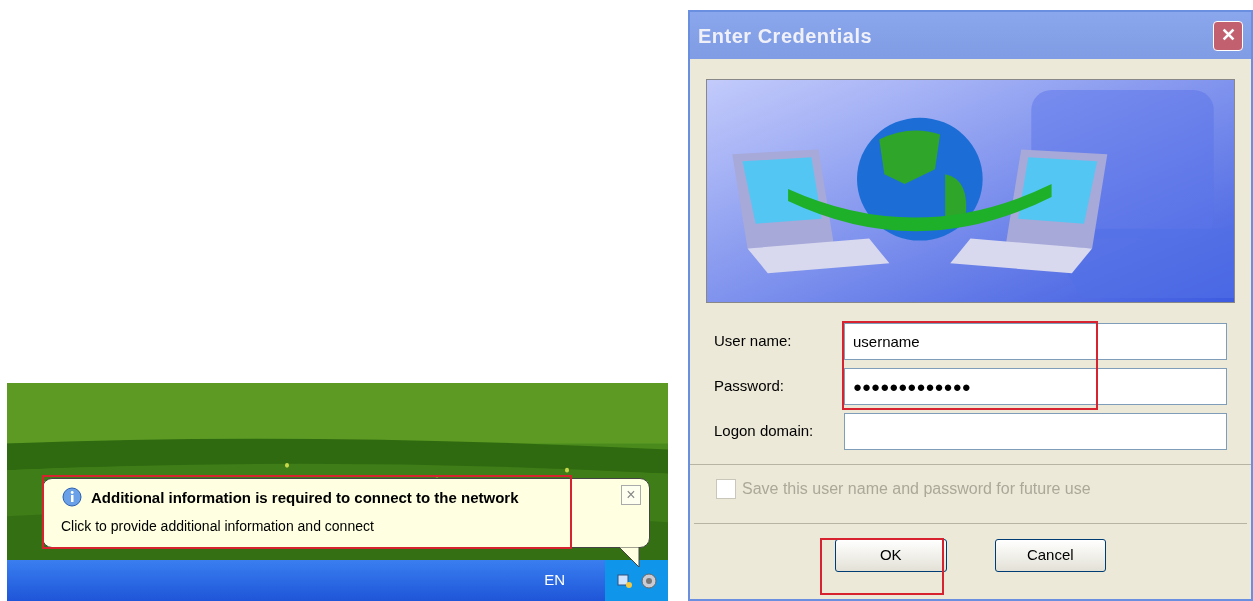  Describe the element at coordinates (1035, 386) in the screenshot. I see `input-field: ●●●●●●●●●●●●●` at that location.